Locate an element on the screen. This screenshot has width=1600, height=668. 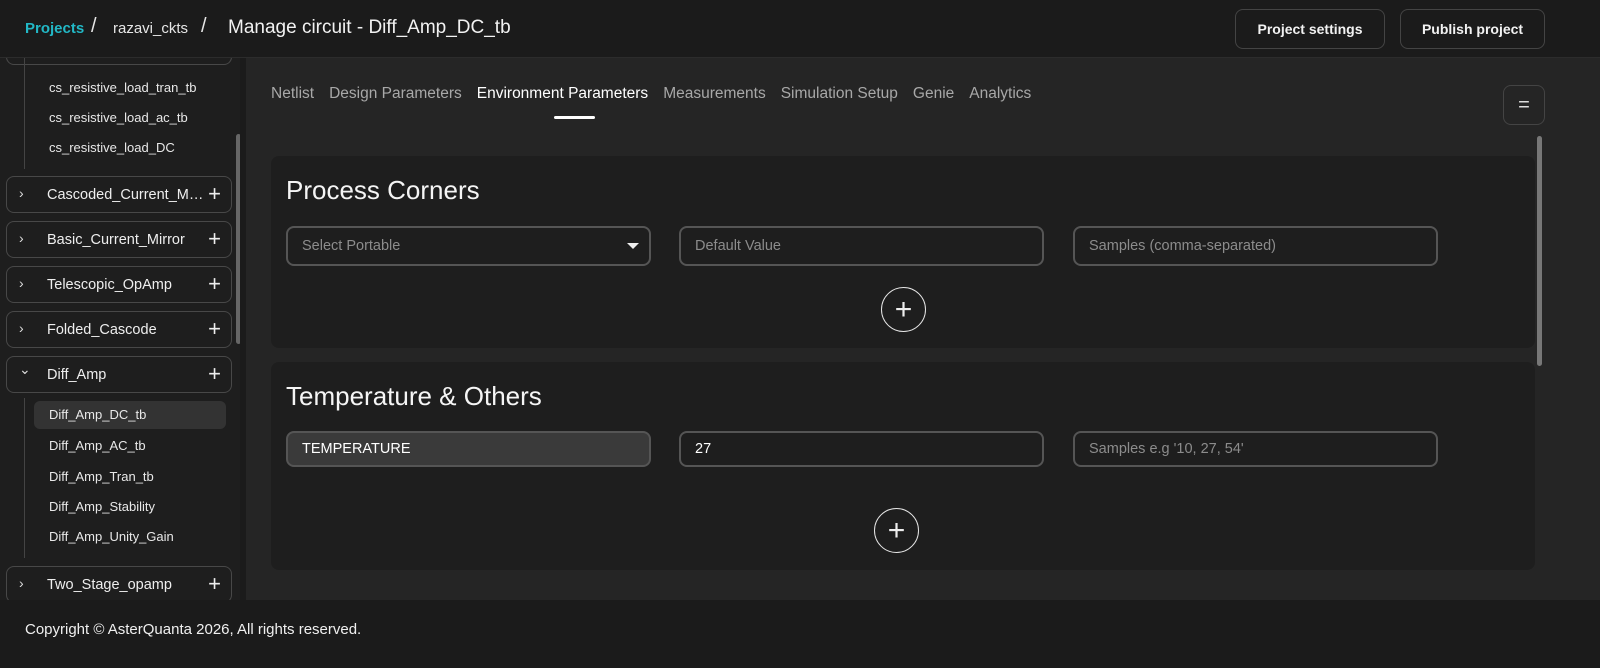
sidebar-group-cascoded-current-mirror: › Cascoded_Current_Mirror + is located at coordinates (119, 194).